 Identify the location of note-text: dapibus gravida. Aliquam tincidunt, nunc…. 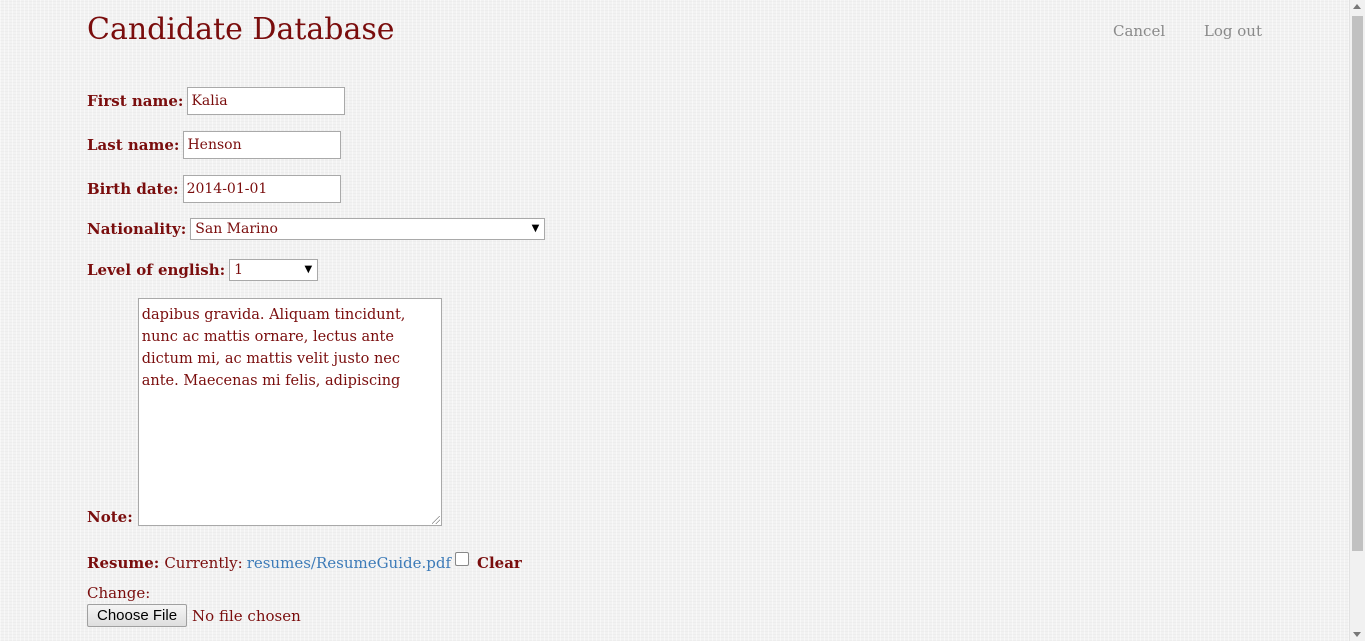
(273, 348).